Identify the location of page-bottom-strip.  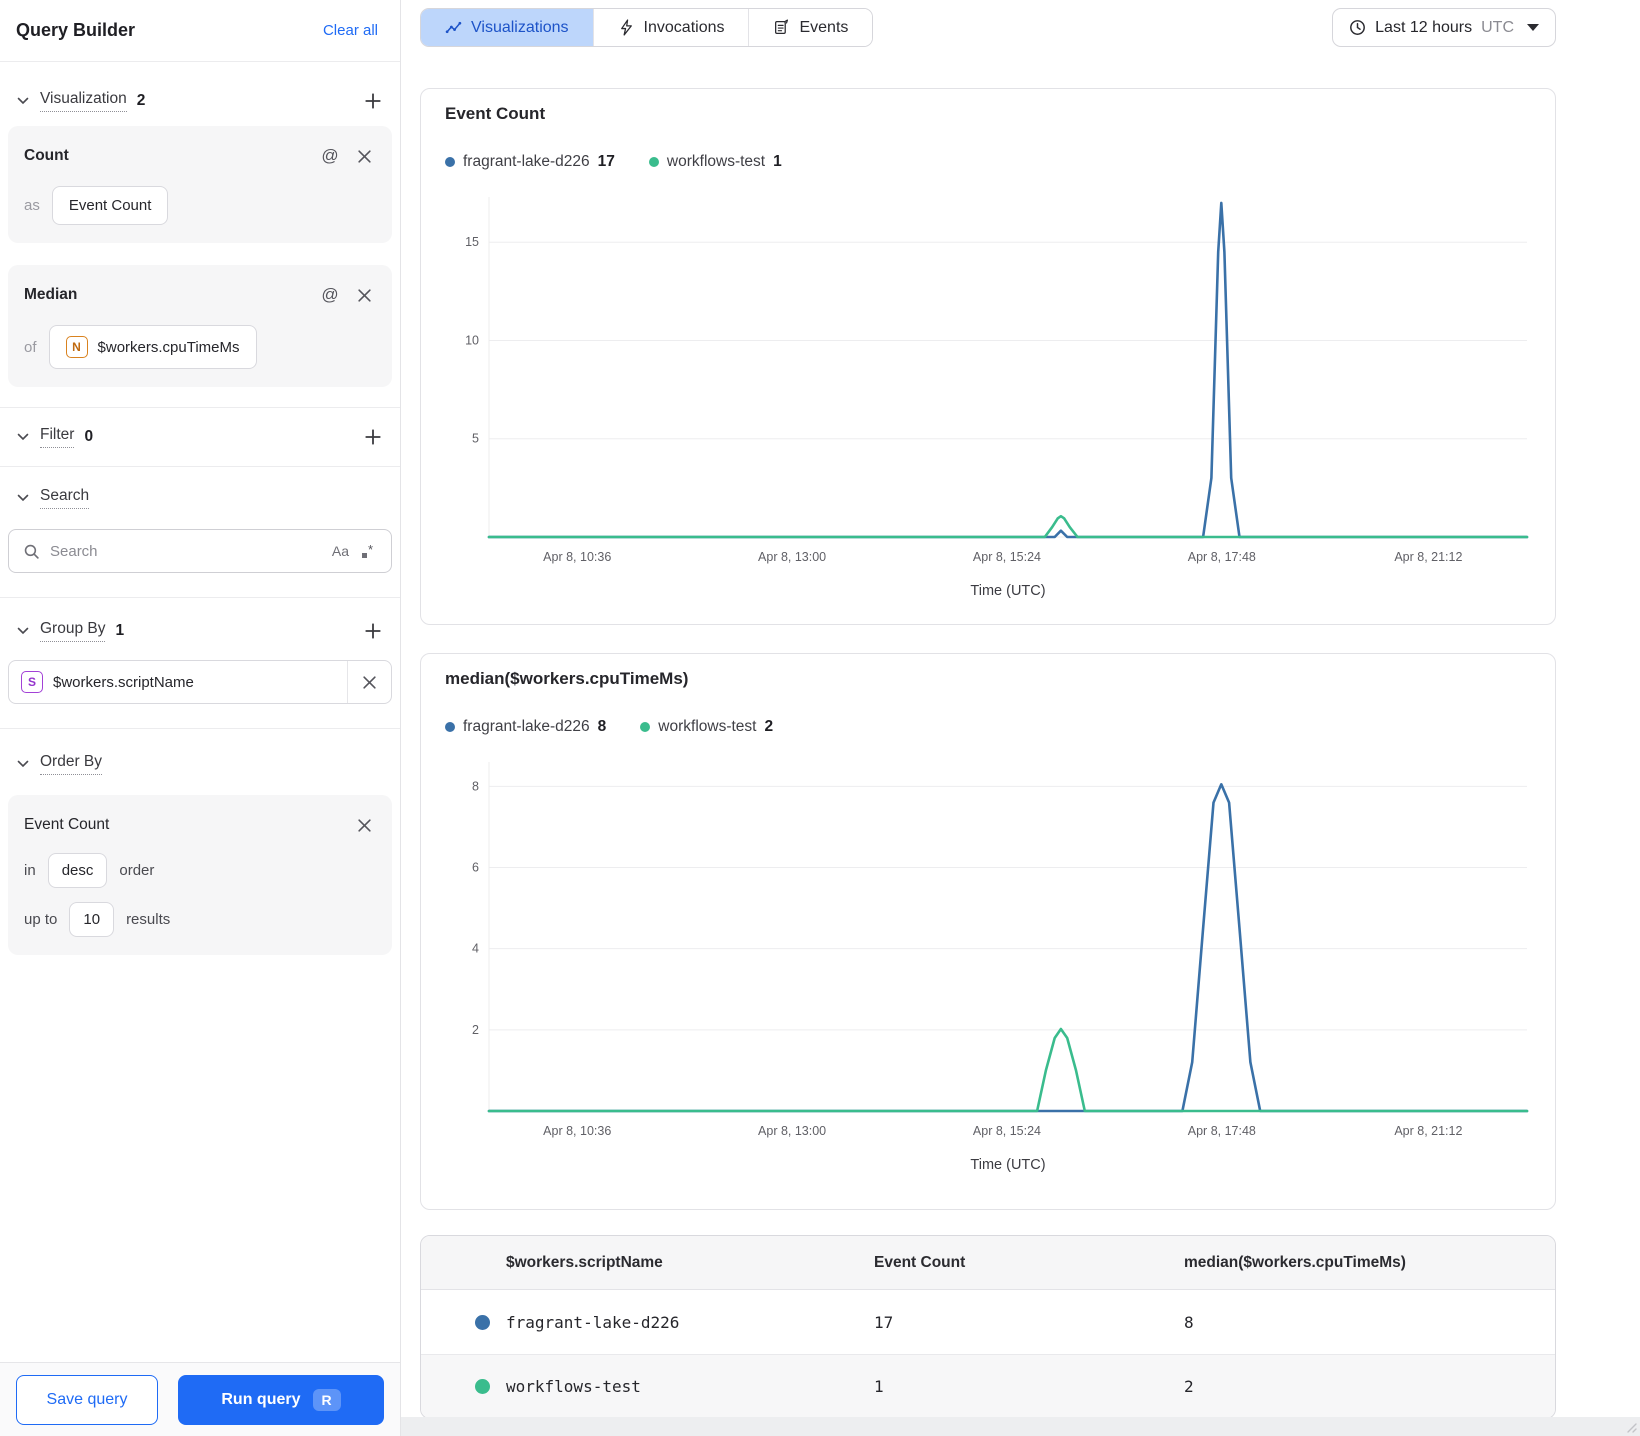
(1020, 1426).